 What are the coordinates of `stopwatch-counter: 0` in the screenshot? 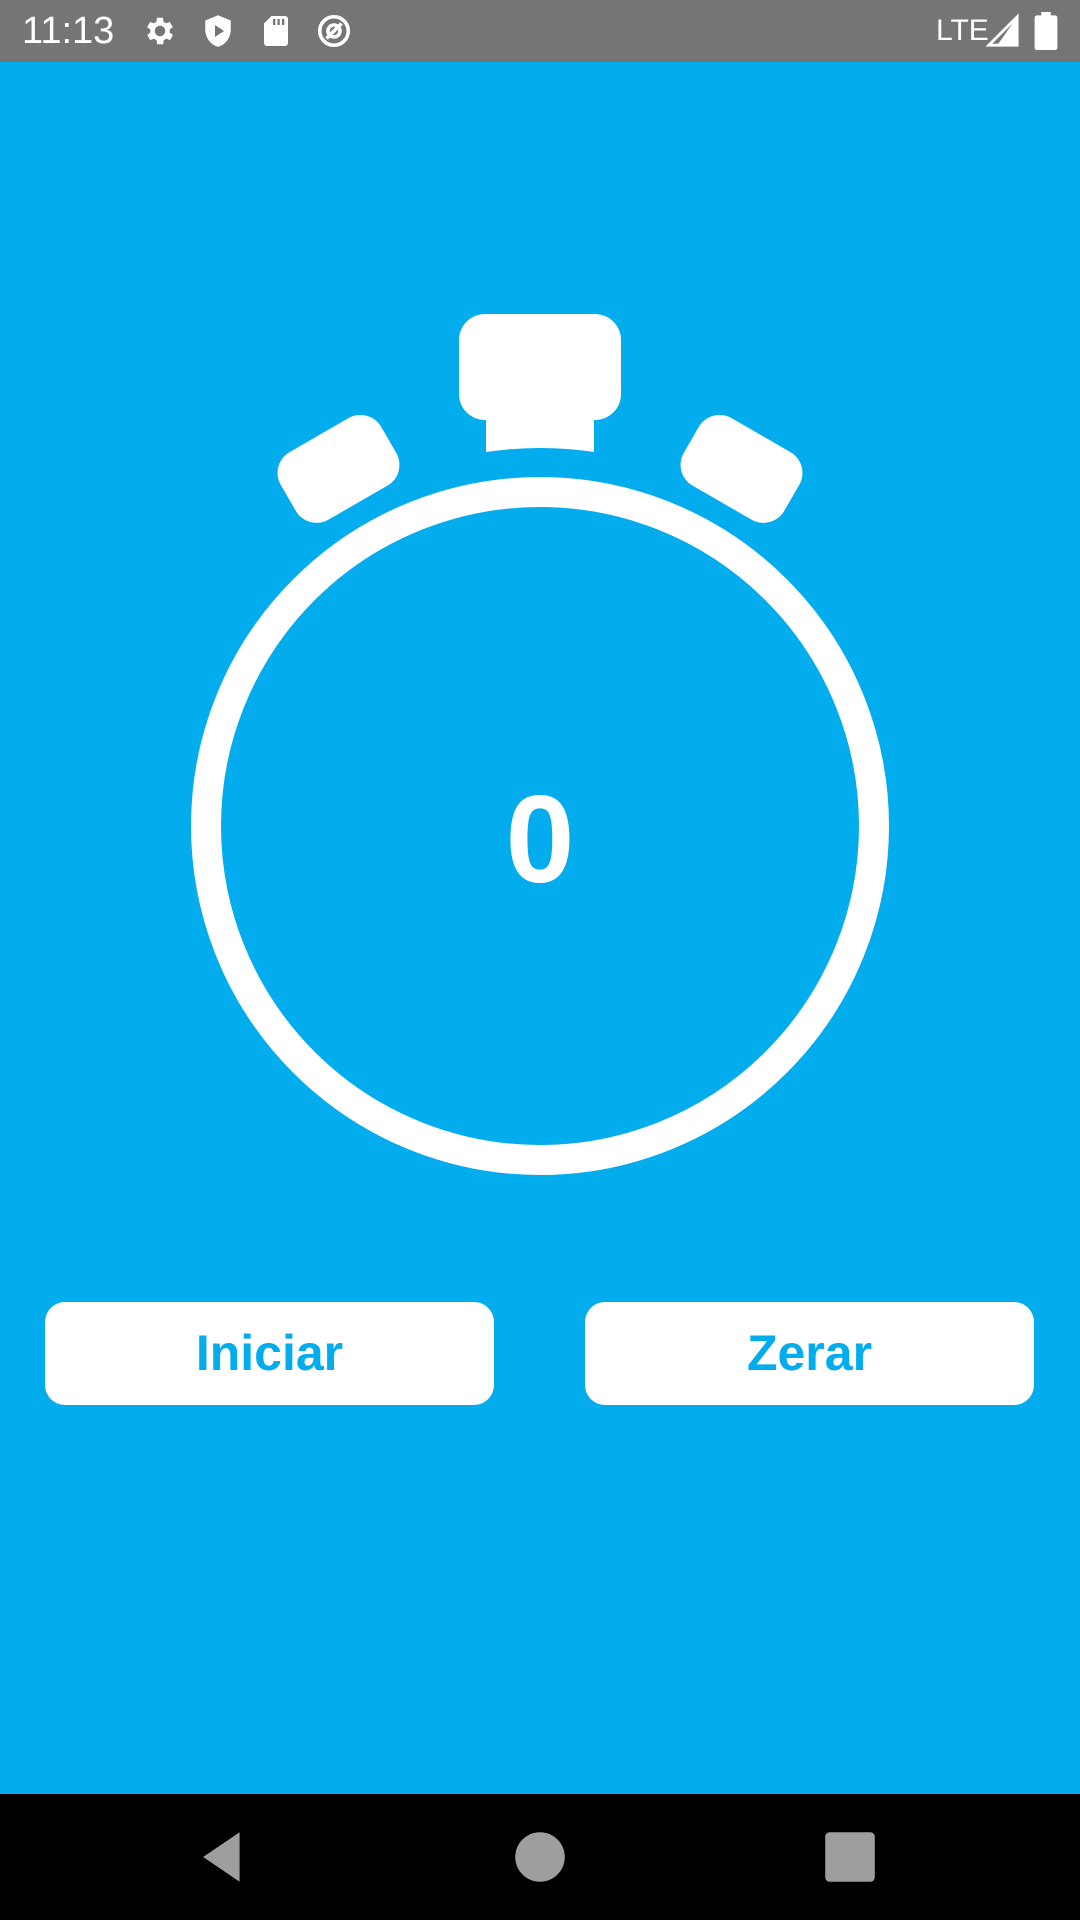 It's located at (540, 840).